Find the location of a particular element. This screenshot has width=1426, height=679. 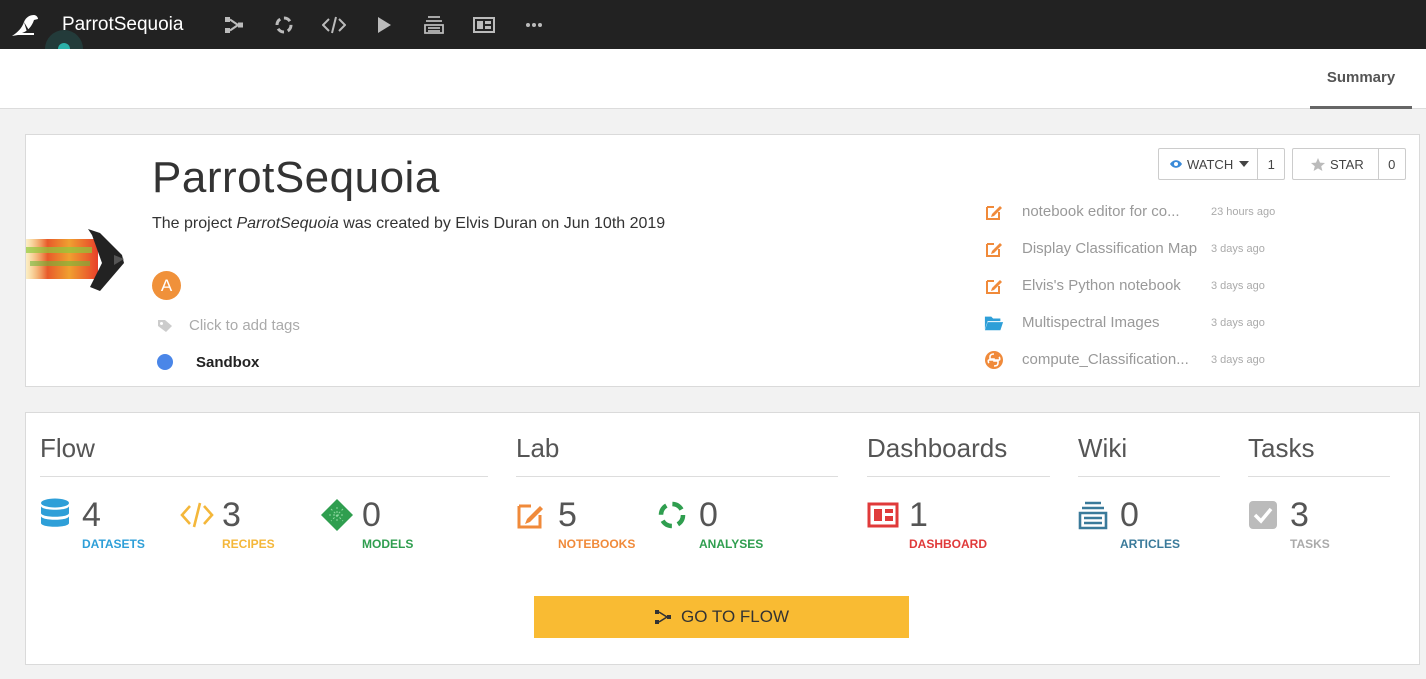

tasks-section: Tasks is located at coordinates (1319, 455).